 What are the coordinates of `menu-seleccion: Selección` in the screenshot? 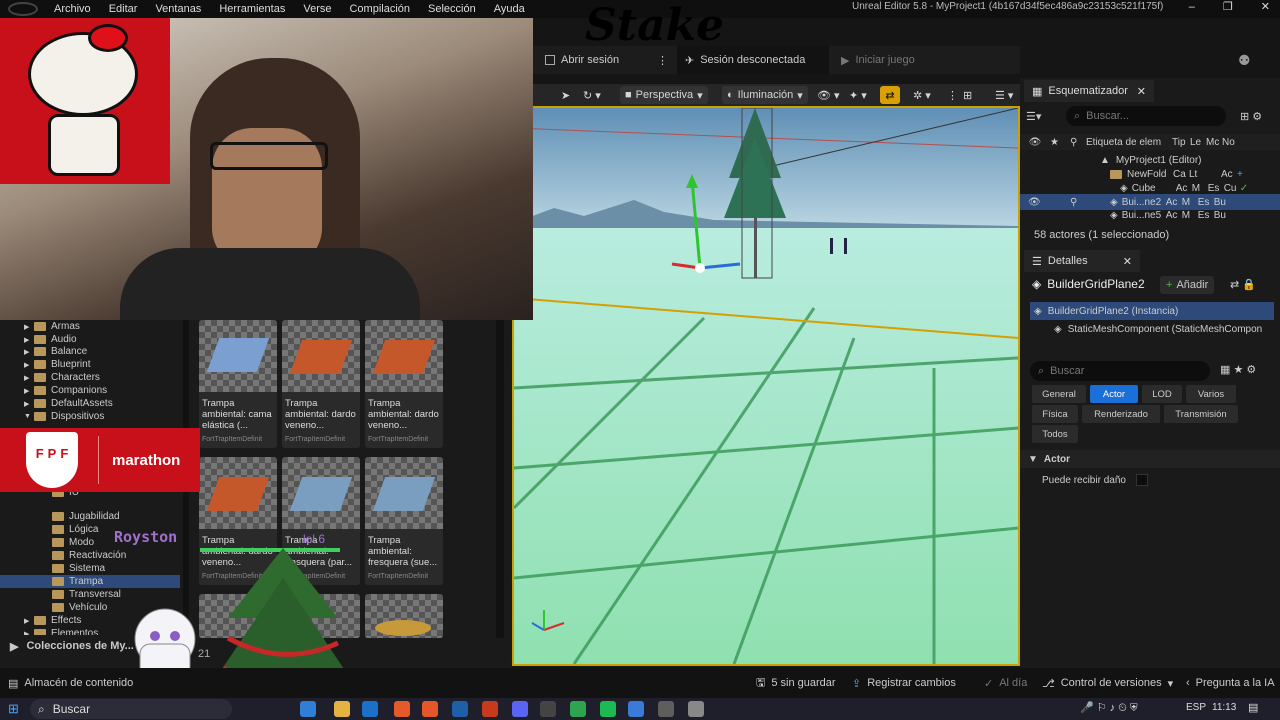 It's located at (456, 9).